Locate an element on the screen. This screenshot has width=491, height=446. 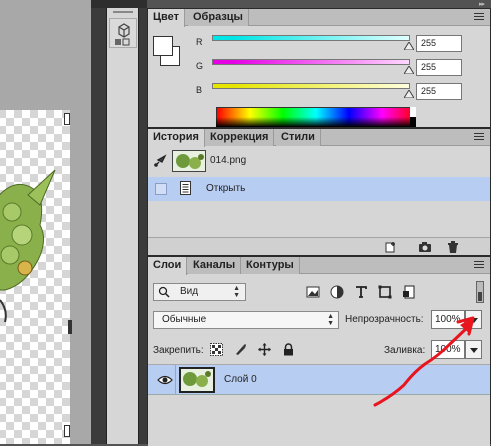
fill-dropdown-button is located at coordinates (473, 349).